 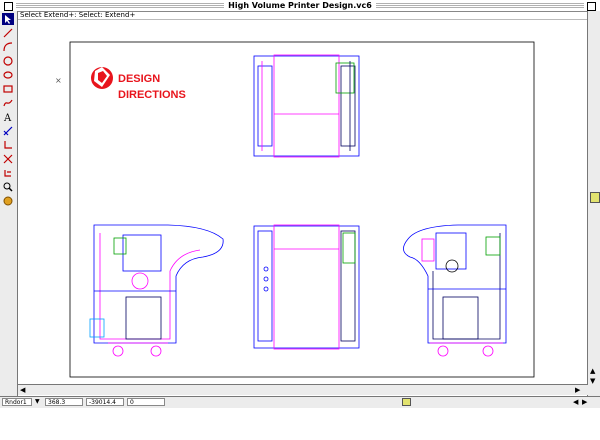 I want to click on origin-marker: ×, so click(x=58, y=80).